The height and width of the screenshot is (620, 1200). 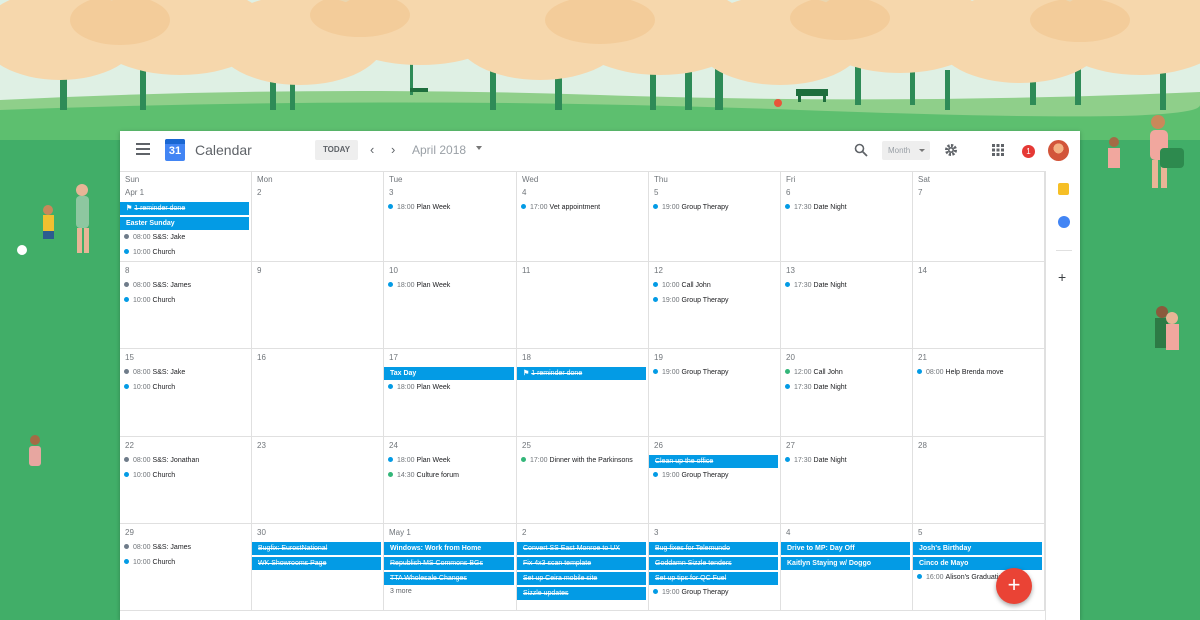 What do you see at coordinates (184, 223) in the screenshot?
I see `all-day-event: Easter Sunday` at bounding box center [184, 223].